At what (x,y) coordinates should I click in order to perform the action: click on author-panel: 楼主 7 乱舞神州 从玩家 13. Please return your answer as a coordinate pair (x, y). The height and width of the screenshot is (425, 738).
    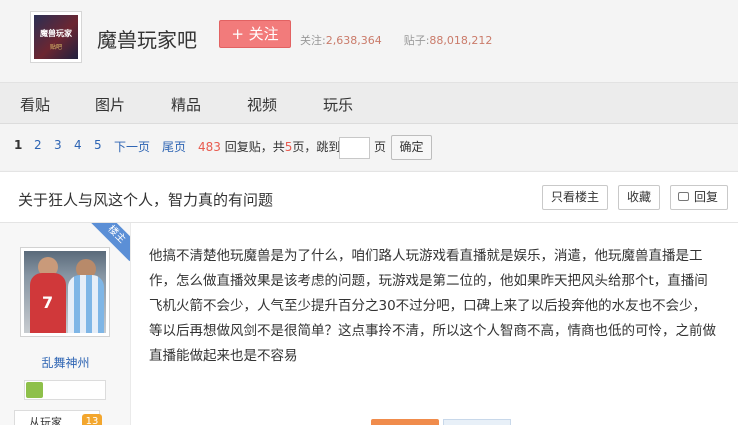
    Looking at the image, I should click on (65, 324).